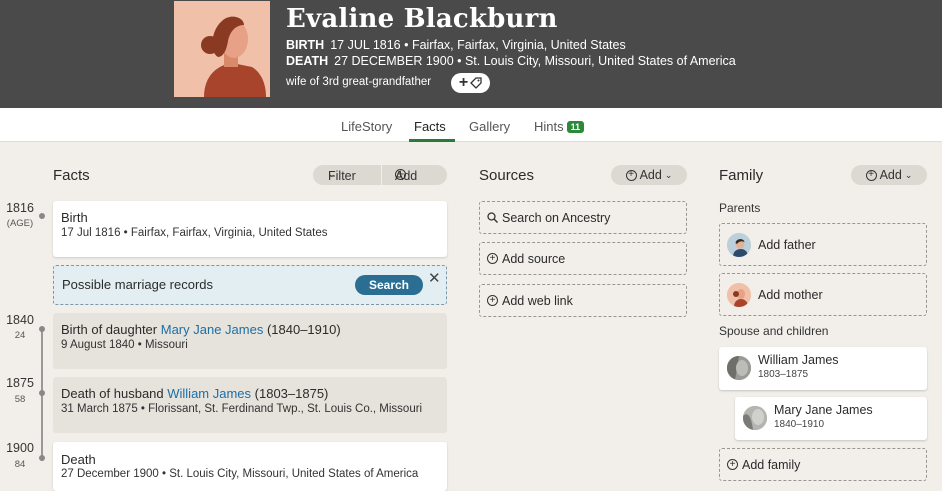 The image size is (942, 491). What do you see at coordinates (583, 258) in the screenshot?
I see `add-source-button: + Add source` at bounding box center [583, 258].